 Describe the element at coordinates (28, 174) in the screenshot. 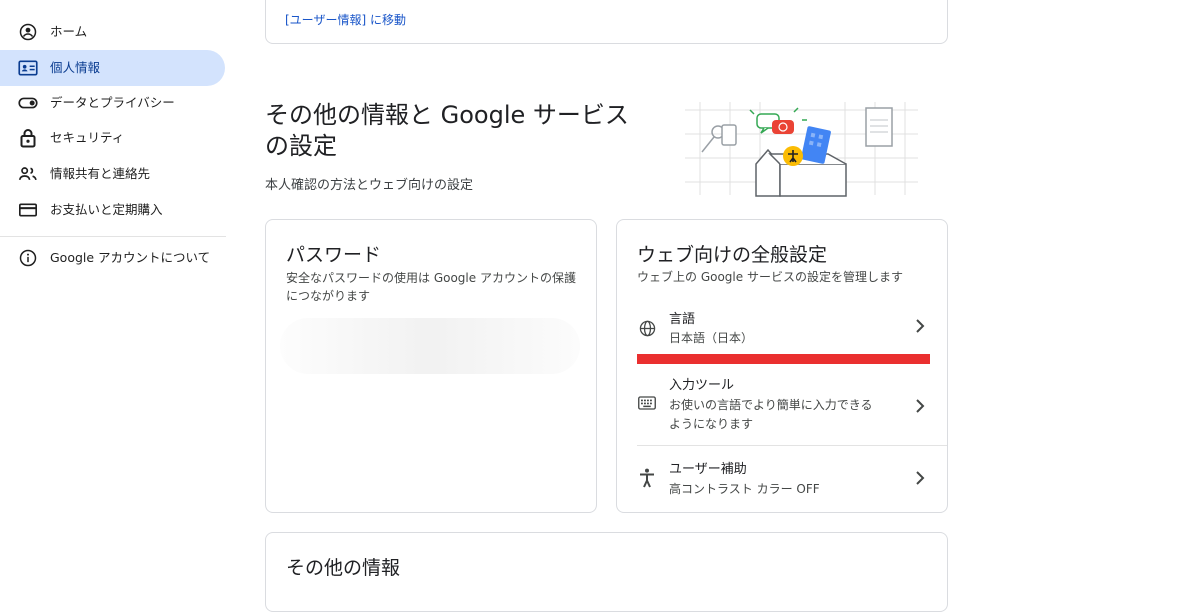

I see `people-icon` at that location.